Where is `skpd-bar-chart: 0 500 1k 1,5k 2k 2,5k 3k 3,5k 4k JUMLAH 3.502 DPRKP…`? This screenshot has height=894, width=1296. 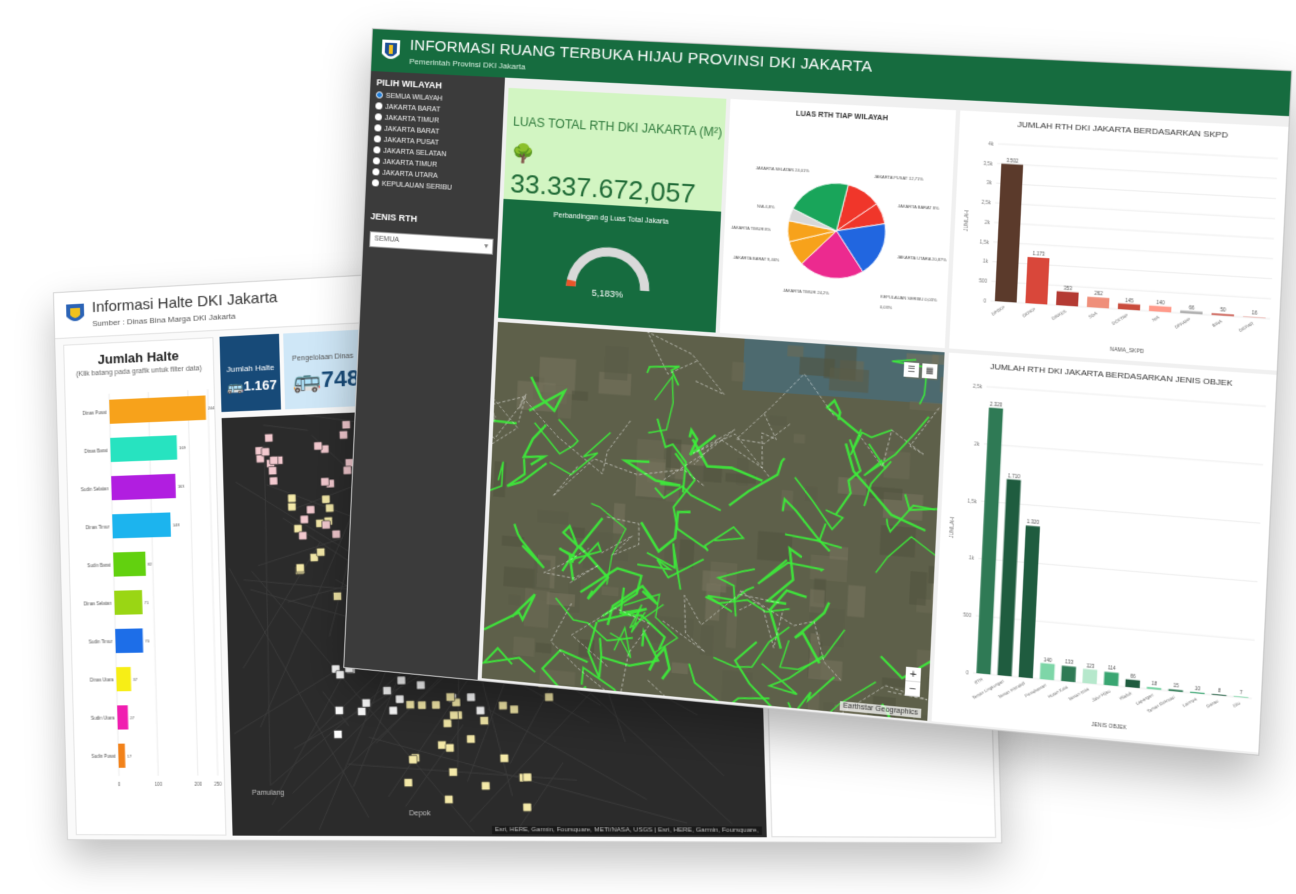 skpd-bar-chart: 0 500 1k 1,5k 2k 2,5k 3k 3,5k 4k JUMLAH 3.502 DPRKP… is located at coordinates (1118, 249).